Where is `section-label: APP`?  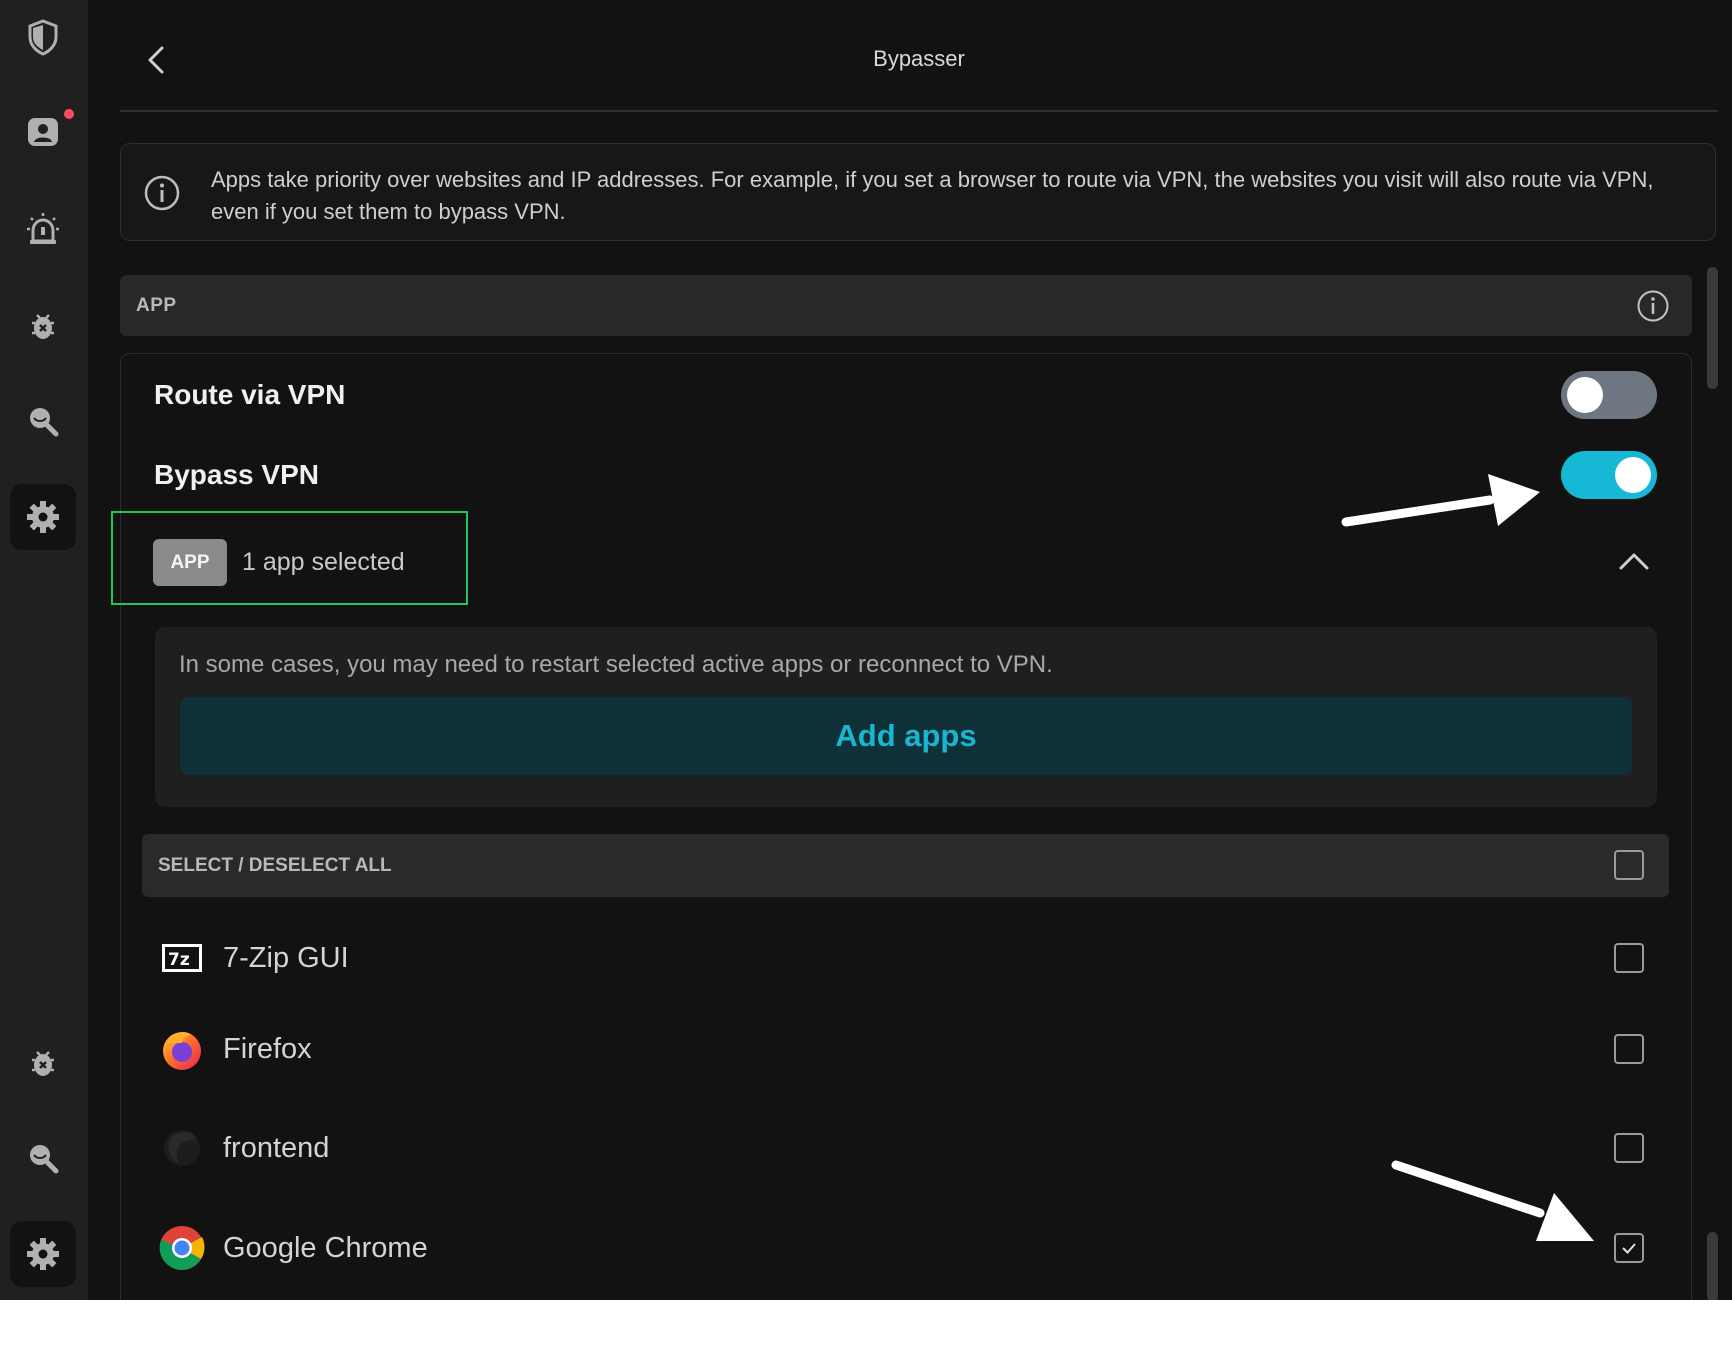 section-label: APP is located at coordinates (156, 305).